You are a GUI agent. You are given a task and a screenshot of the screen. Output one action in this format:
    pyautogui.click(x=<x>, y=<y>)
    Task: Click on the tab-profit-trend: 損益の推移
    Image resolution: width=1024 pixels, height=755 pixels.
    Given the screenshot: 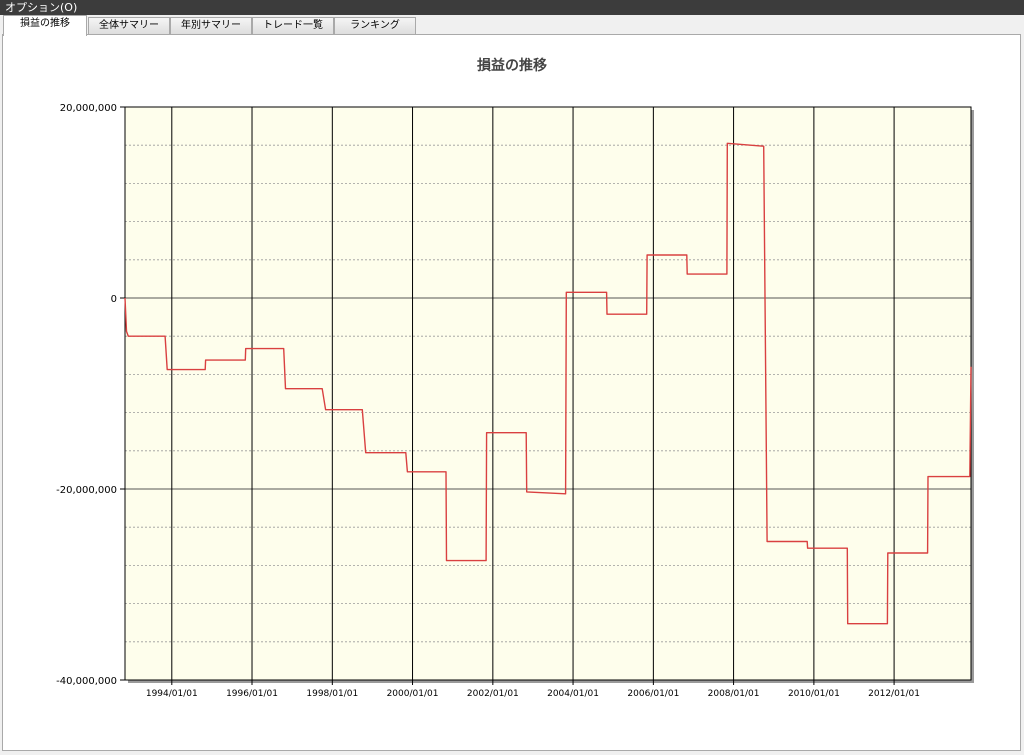 What is the action you would take?
    pyautogui.click(x=45, y=25)
    